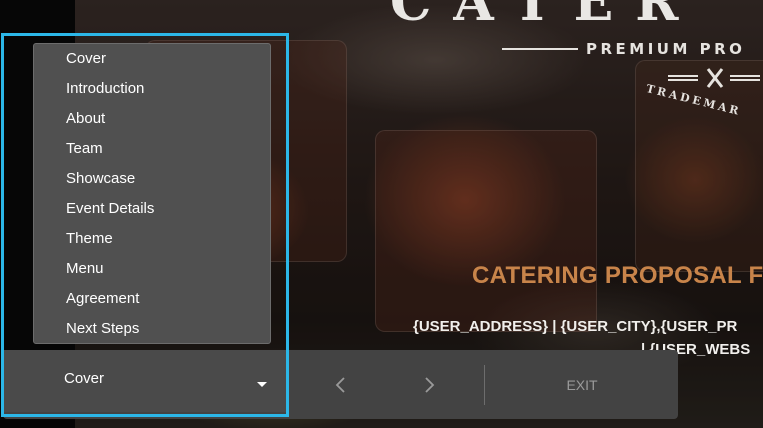 The image size is (763, 428). I want to click on proposal-title: CATERING PROPOSAL F, so click(617, 275).